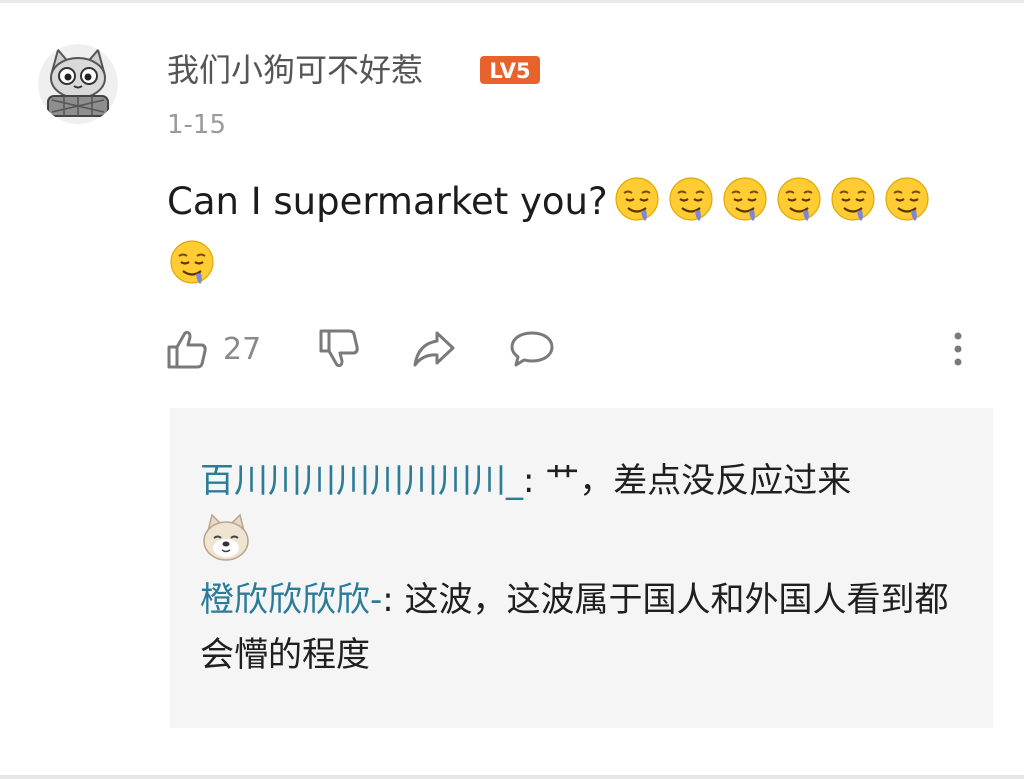 The height and width of the screenshot is (779, 1024). I want to click on reply-item: 百川川川川川川川川_: 艹，差点没反应过来, so click(580, 508).